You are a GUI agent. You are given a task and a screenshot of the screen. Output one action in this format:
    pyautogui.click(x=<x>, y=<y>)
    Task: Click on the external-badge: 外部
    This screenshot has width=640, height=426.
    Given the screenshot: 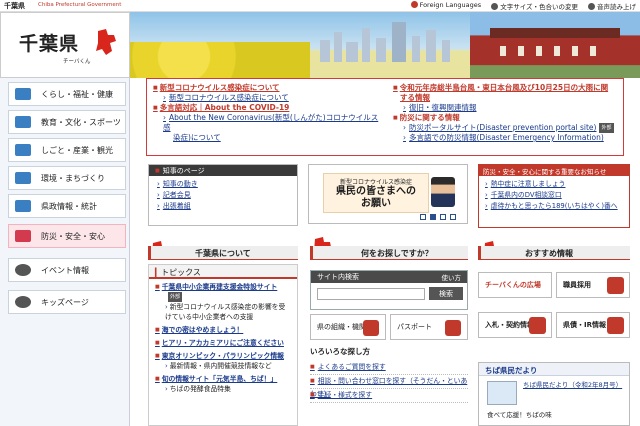 What is the action you would take?
    pyautogui.click(x=606, y=128)
    